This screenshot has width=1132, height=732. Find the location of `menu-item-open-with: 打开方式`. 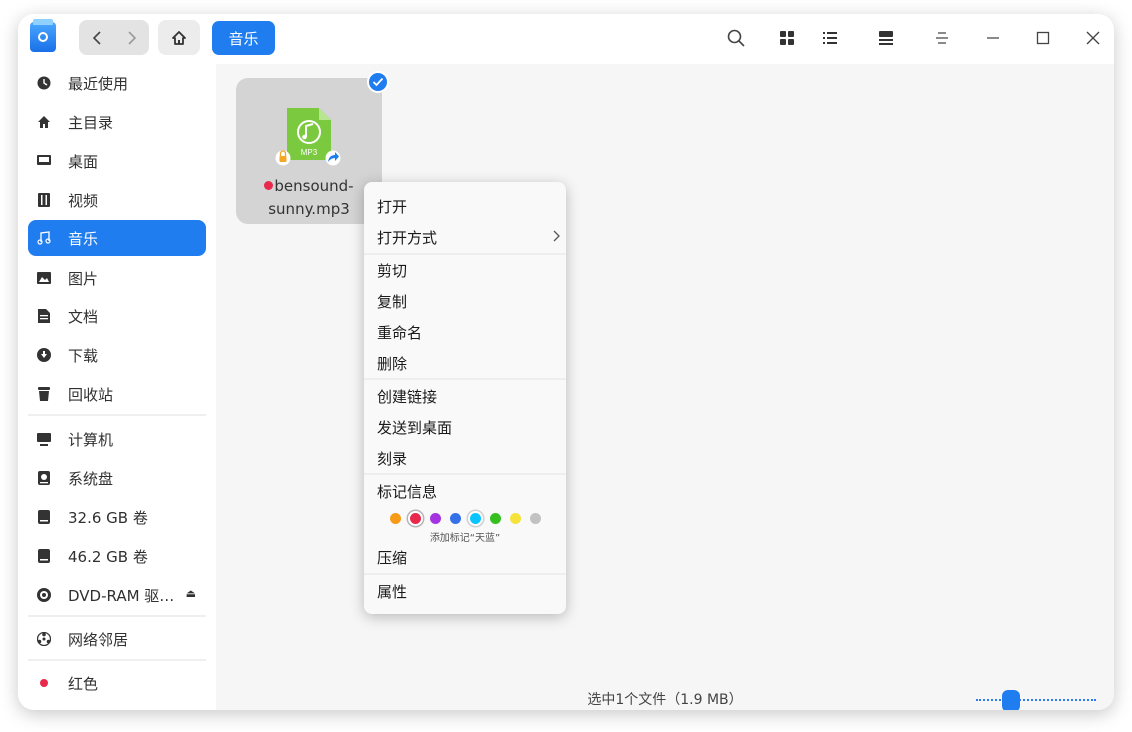

menu-item-open-with: 打开方式 is located at coordinates (465, 237).